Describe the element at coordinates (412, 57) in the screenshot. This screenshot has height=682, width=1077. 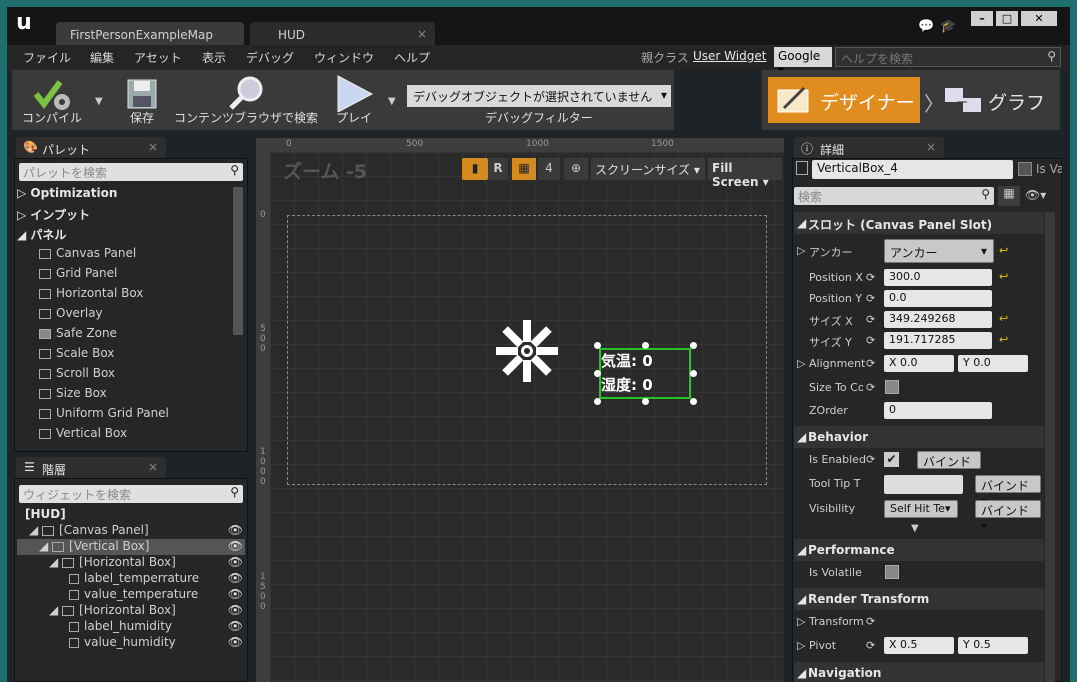
I see `menu-help: ヘルプ` at that location.